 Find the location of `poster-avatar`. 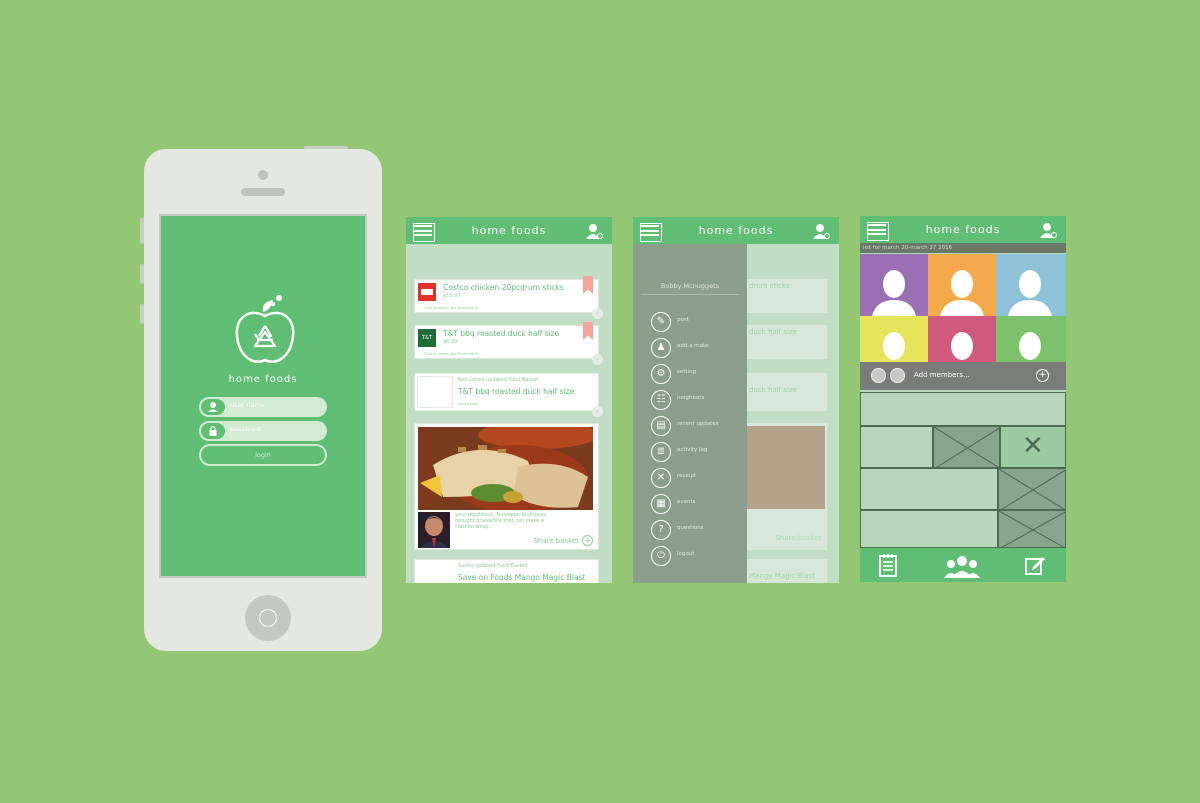

poster-avatar is located at coordinates (434, 530).